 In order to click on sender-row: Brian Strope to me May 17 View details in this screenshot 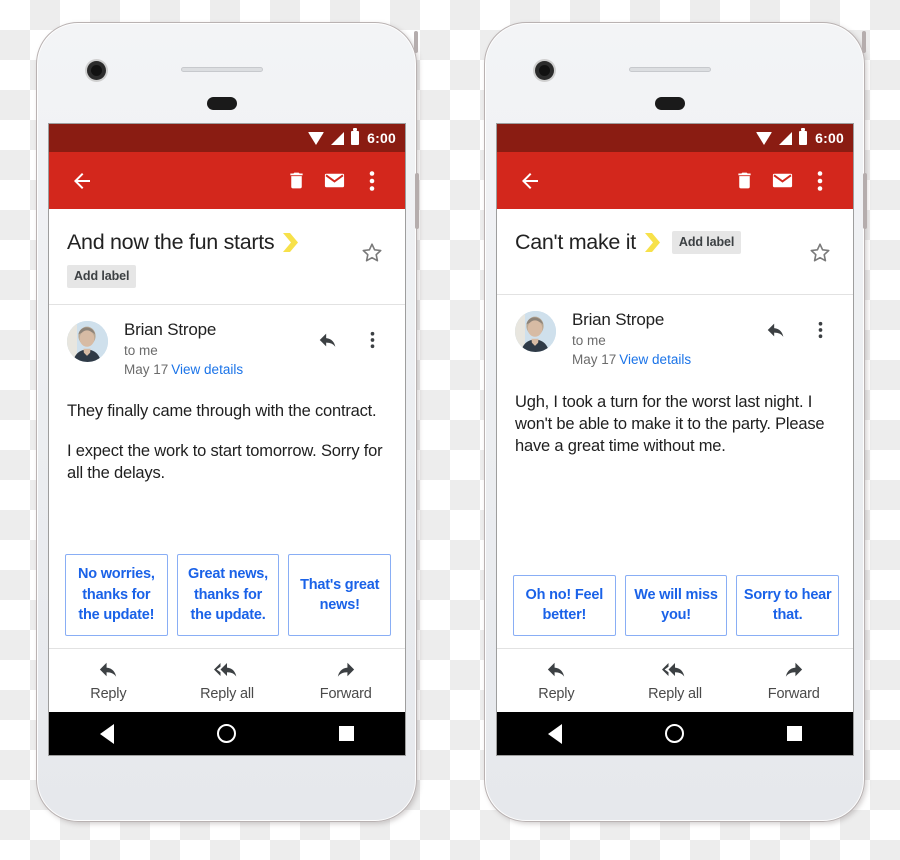, I will do `click(675, 332)`.